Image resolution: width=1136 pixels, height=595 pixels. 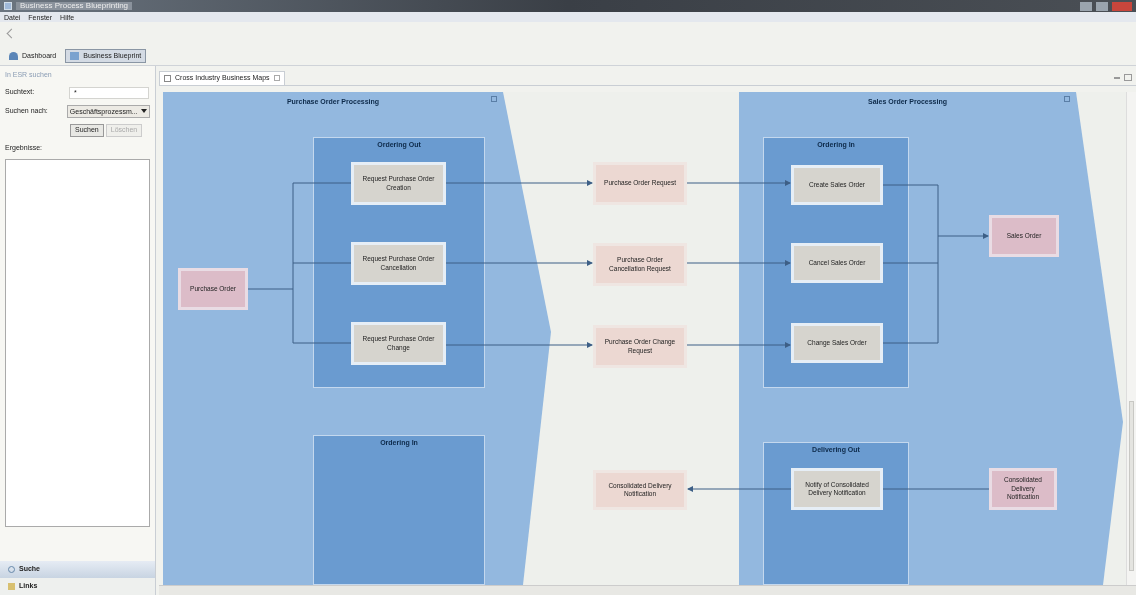 I want to click on minimize-button, so click(x=1086, y=6).